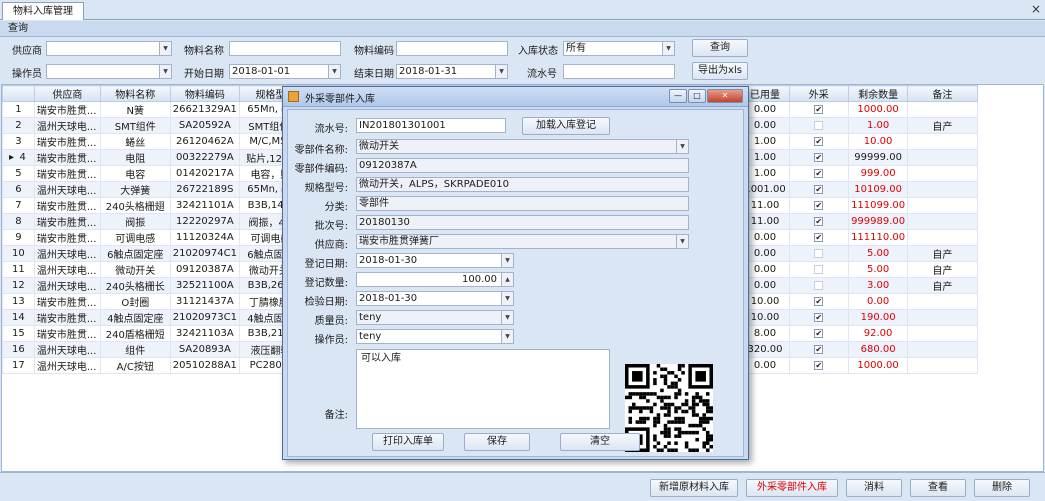 This screenshot has height=501, width=1045. Describe the element at coordinates (109, 48) in the screenshot. I see `supplier-select: ▼` at that location.